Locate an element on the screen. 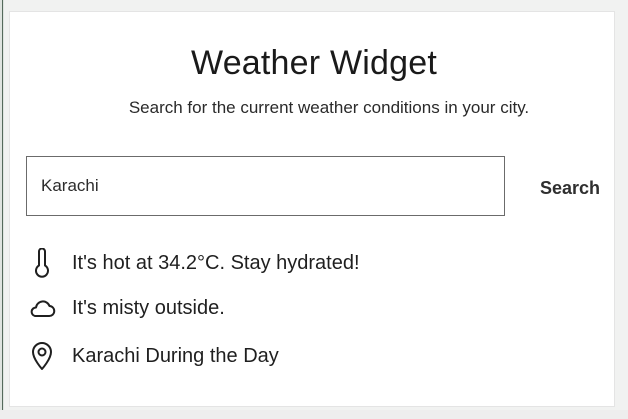 This screenshot has width=628, height=419. page-bottom-strip is located at coordinates (314, 414).